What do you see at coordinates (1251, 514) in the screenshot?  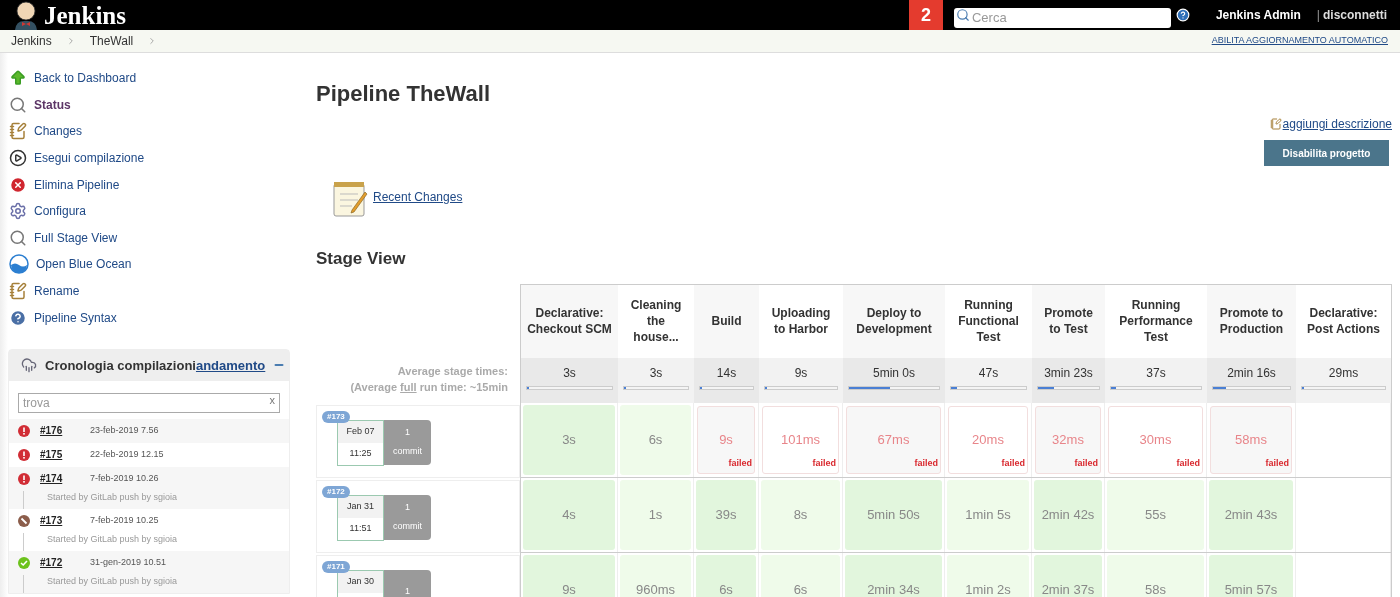 I see `stage-cell: 2min 43s` at bounding box center [1251, 514].